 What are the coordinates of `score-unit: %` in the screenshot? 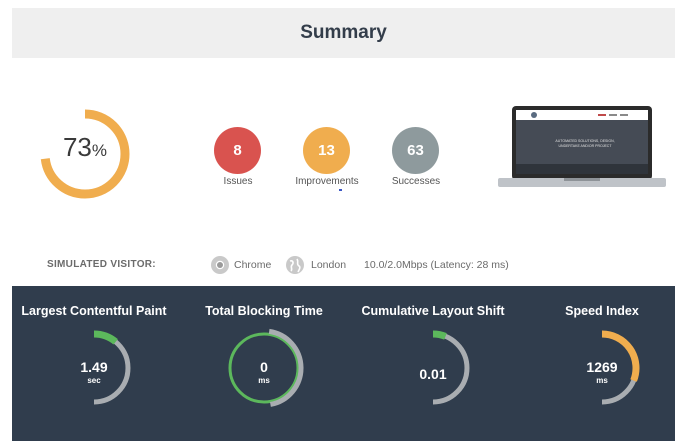 It's located at (99, 150).